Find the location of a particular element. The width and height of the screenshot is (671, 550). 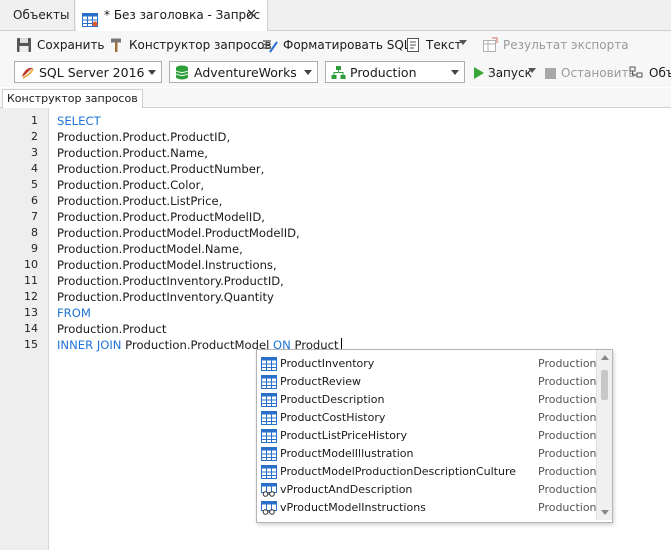

autocomplete-item-name: ProductInventory is located at coordinates (327, 363).